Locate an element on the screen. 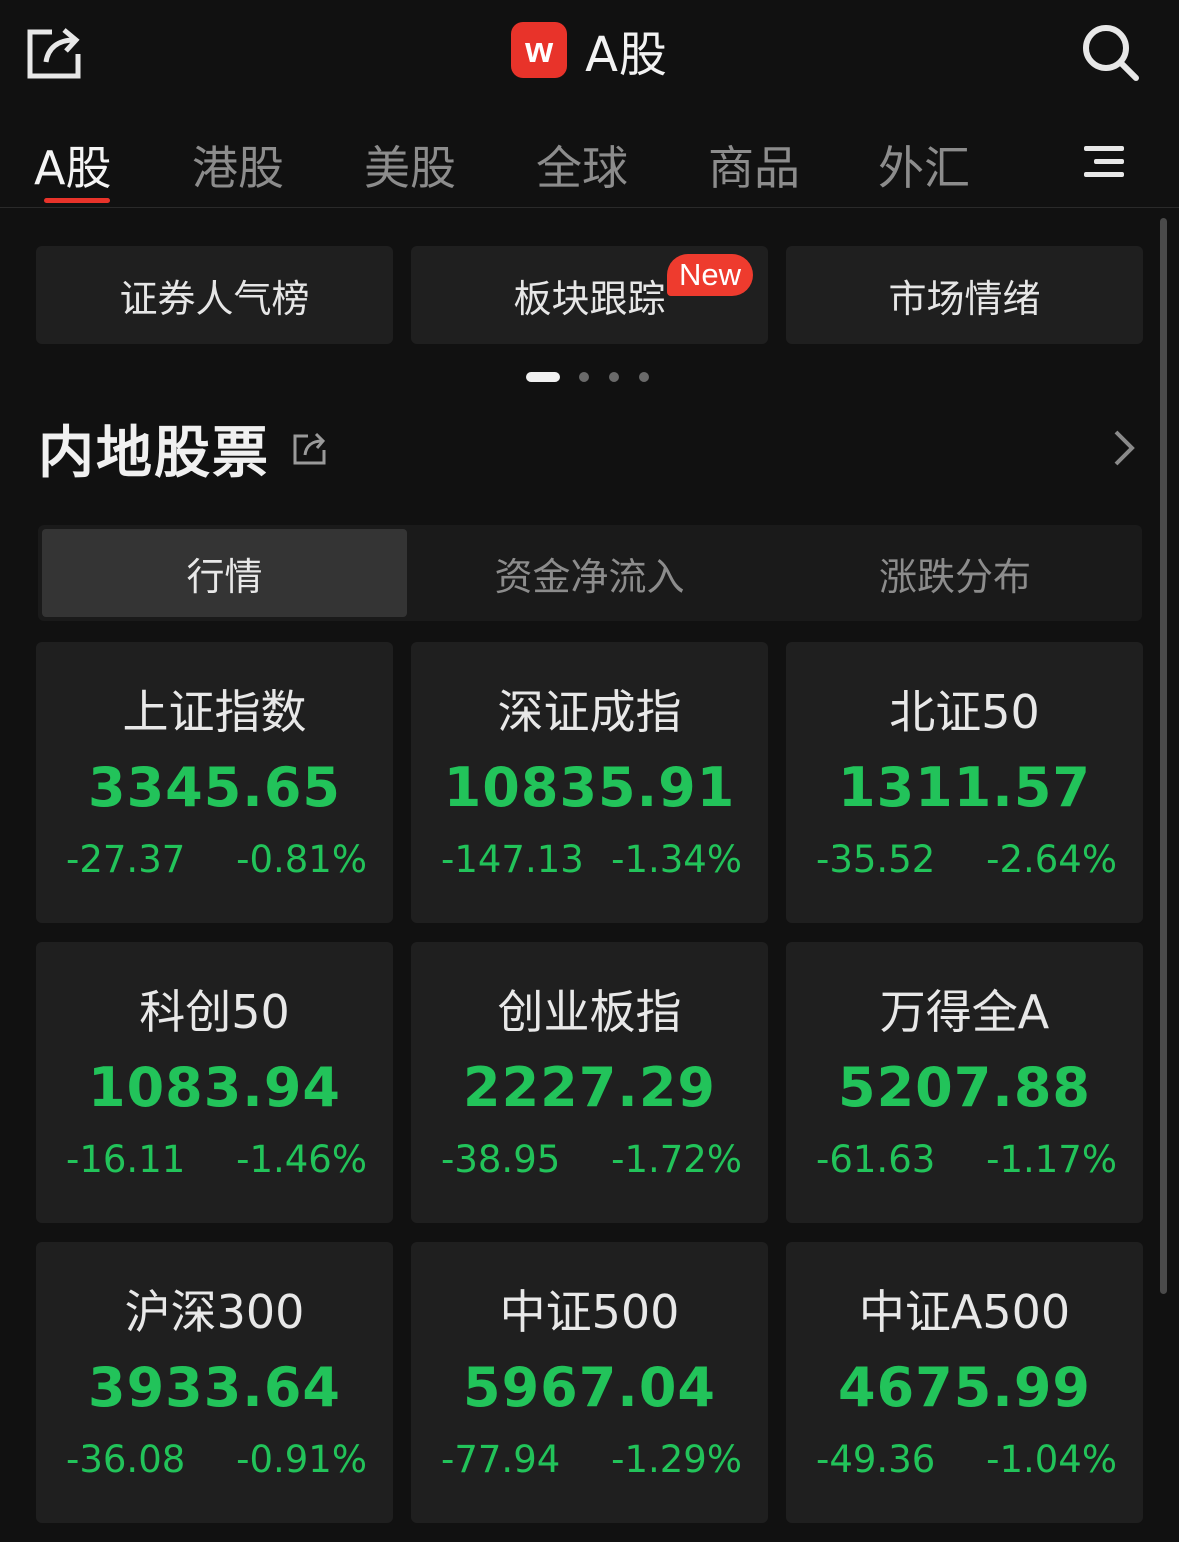 This screenshot has width=1179, height=1542. tab-commodities: 商品 is located at coordinates (754, 165).